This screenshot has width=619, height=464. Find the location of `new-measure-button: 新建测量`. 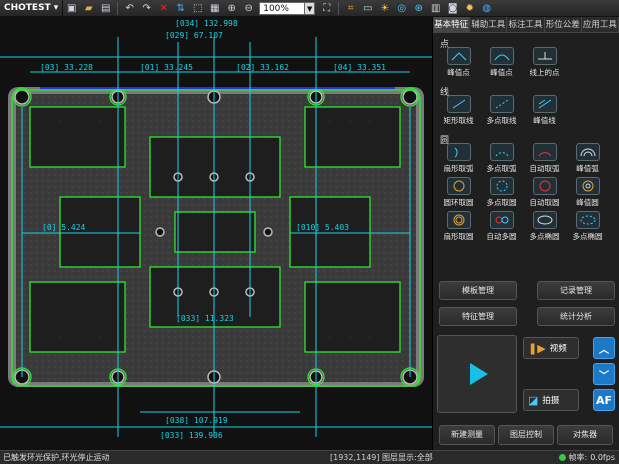

new-measure-button: 新建测量 is located at coordinates (467, 435).